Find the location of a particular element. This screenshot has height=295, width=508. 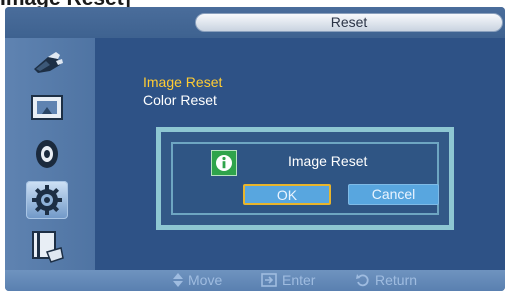

dialog-body: Image Reset OK Cancel is located at coordinates (305, 178).